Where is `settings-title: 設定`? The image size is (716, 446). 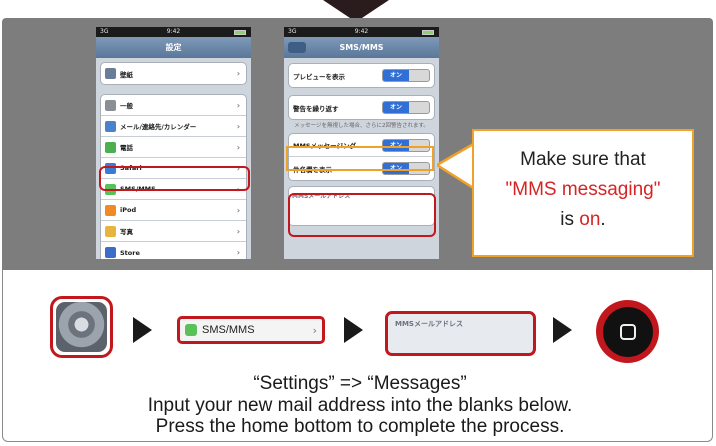
settings-title: 設定 is located at coordinates (173, 47).